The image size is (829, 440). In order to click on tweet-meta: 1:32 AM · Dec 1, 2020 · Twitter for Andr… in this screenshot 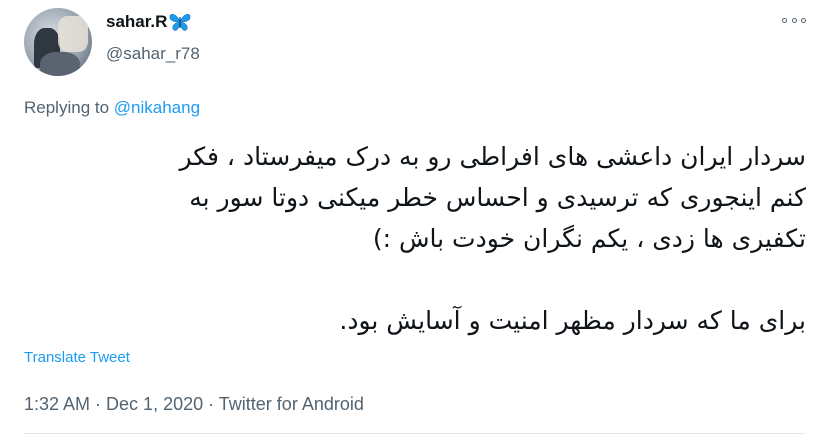, I will do `click(194, 404)`.